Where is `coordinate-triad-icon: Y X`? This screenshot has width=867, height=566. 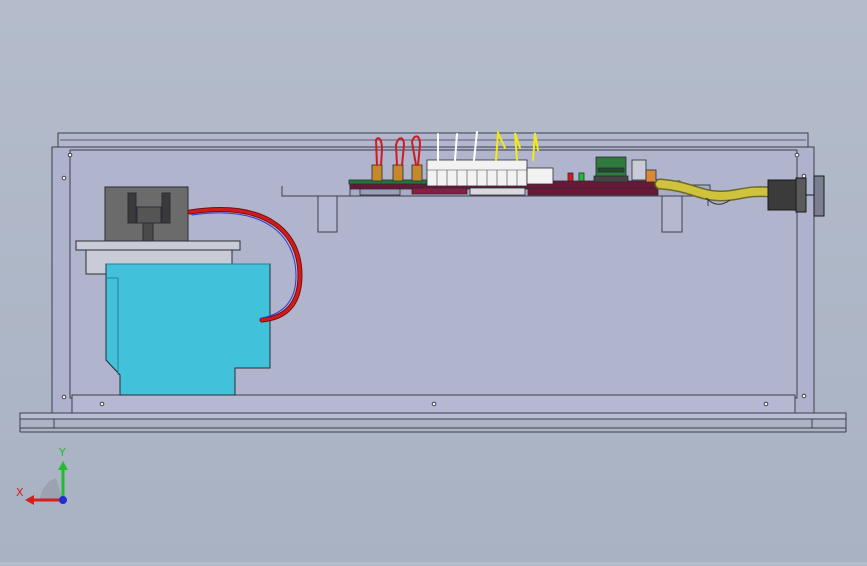
coordinate-triad-icon: Y X is located at coordinates (42, 475).